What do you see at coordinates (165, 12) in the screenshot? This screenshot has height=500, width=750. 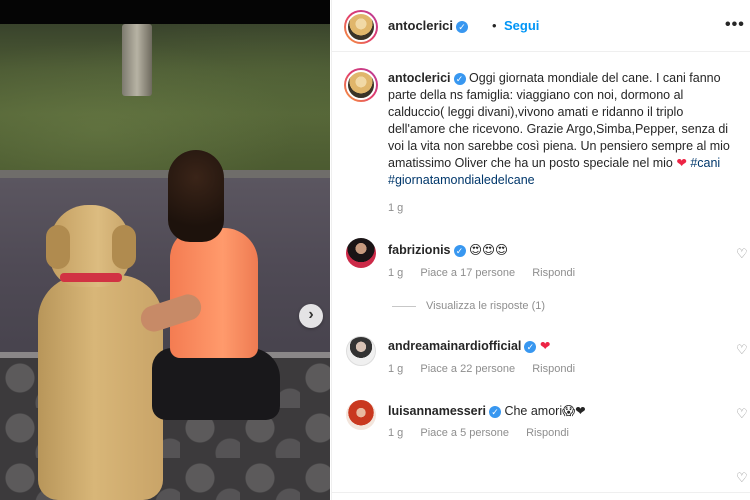 I see `photo-top-bar` at bounding box center [165, 12].